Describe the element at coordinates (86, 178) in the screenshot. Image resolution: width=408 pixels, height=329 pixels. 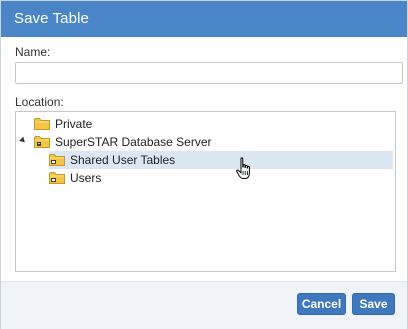
I see `tree-item-label: Users` at that location.